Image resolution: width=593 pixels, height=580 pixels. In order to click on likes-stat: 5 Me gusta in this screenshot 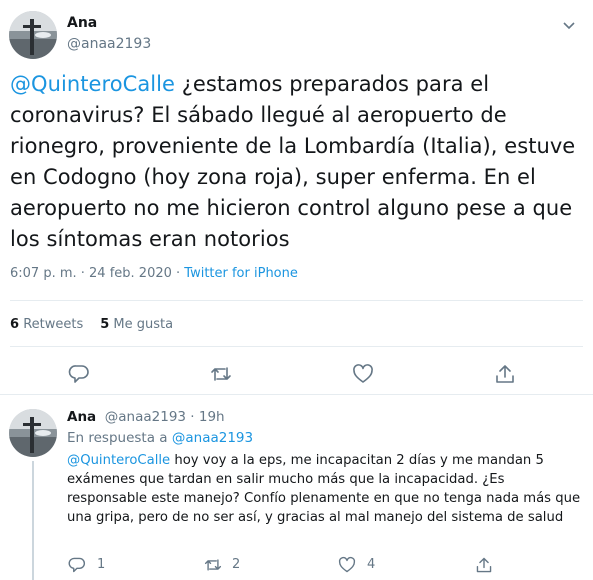, I will do `click(136, 324)`.